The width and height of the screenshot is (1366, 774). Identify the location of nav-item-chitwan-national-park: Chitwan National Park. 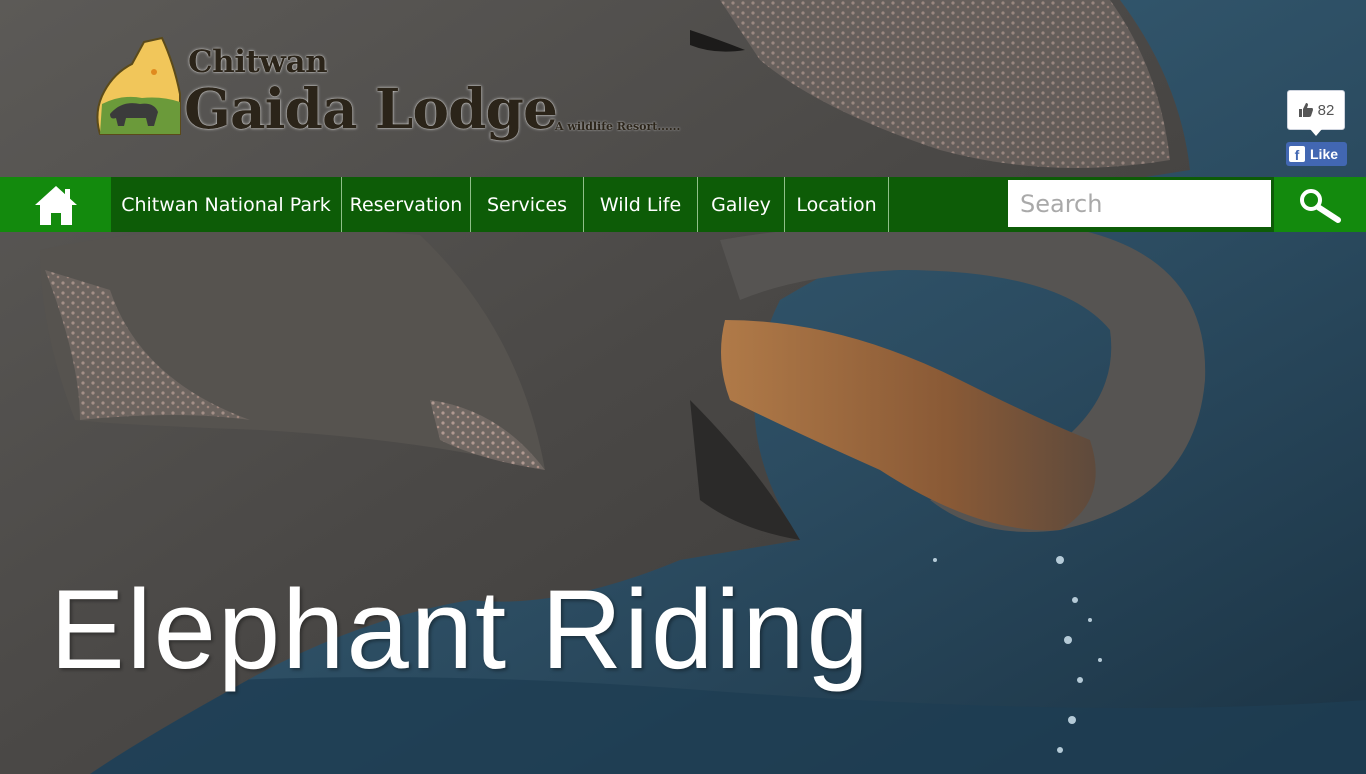
(226, 204).